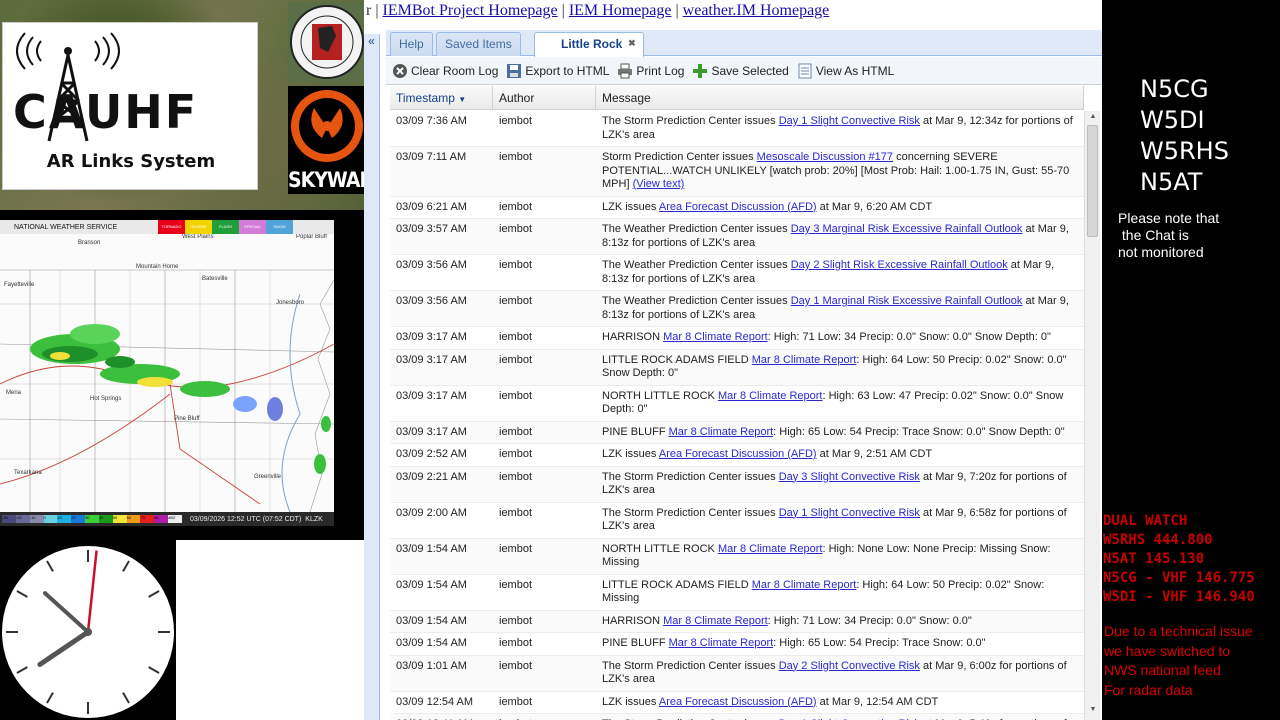 This screenshot has width=1280, height=720. I want to click on column-header-author: Author, so click(544, 98).